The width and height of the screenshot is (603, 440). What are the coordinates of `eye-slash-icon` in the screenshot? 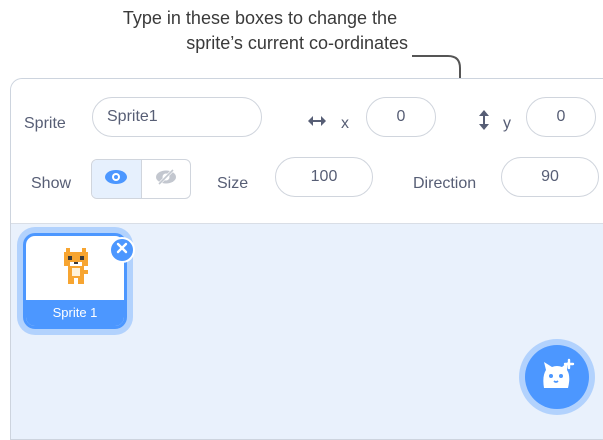 It's located at (166, 179).